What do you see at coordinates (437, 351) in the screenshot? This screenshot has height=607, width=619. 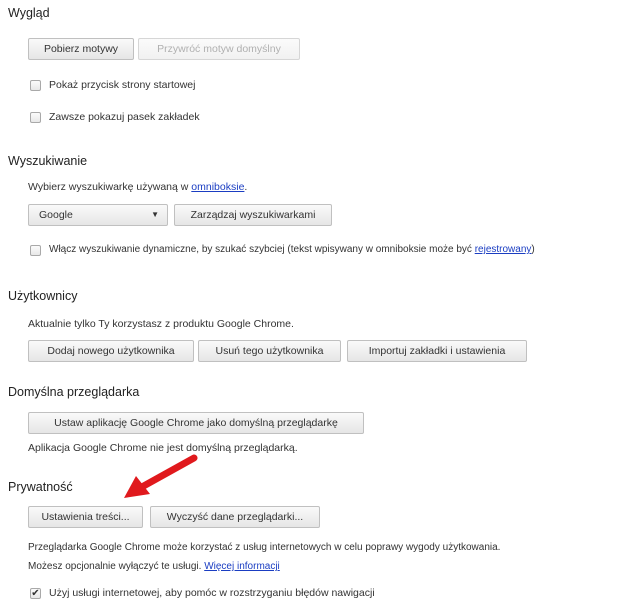 I see `import-bookmarks-button: Importuj zakładki i ustawienia` at bounding box center [437, 351].